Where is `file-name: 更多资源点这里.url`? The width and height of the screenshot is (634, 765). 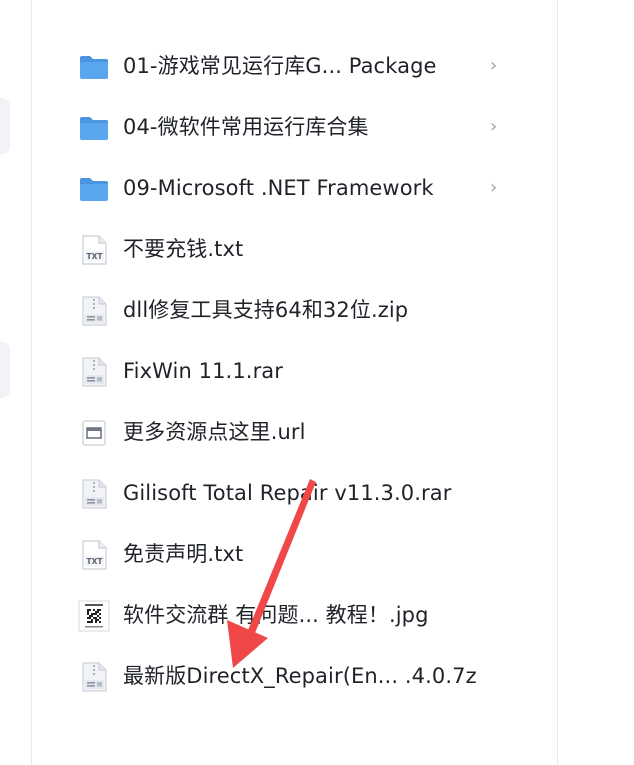
file-name: 更多资源点这里.url is located at coordinates (214, 432).